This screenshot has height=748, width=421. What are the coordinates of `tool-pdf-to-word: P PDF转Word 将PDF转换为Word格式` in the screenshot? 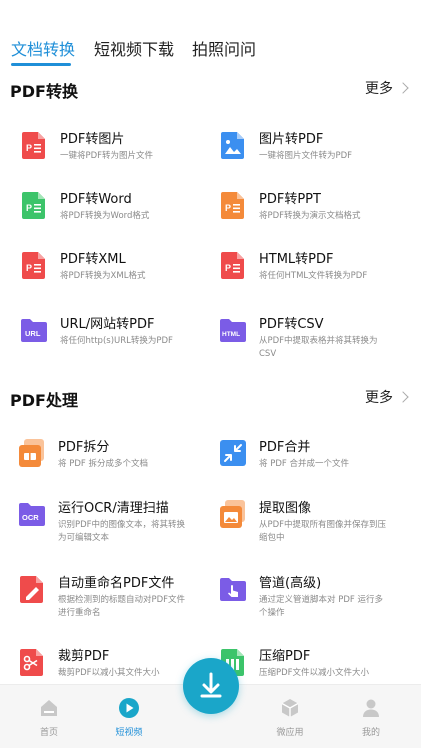 It's located at (120, 215).